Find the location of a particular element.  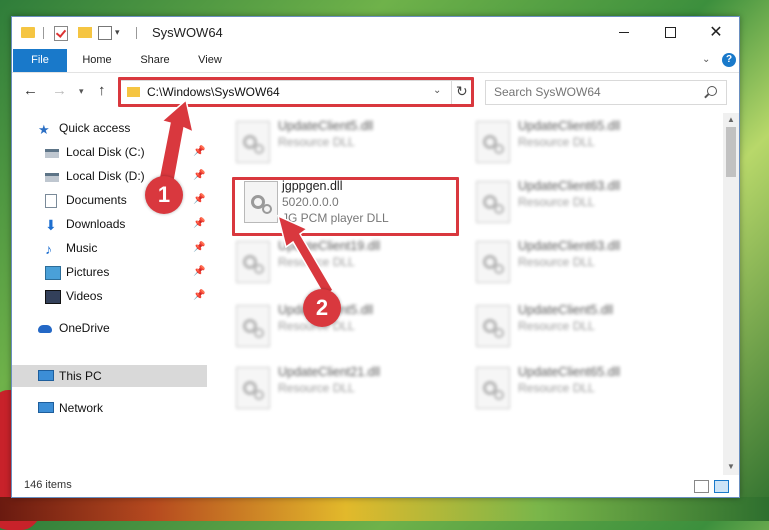

sidebar-item-videos: Videos 📌 is located at coordinates (127, 296).